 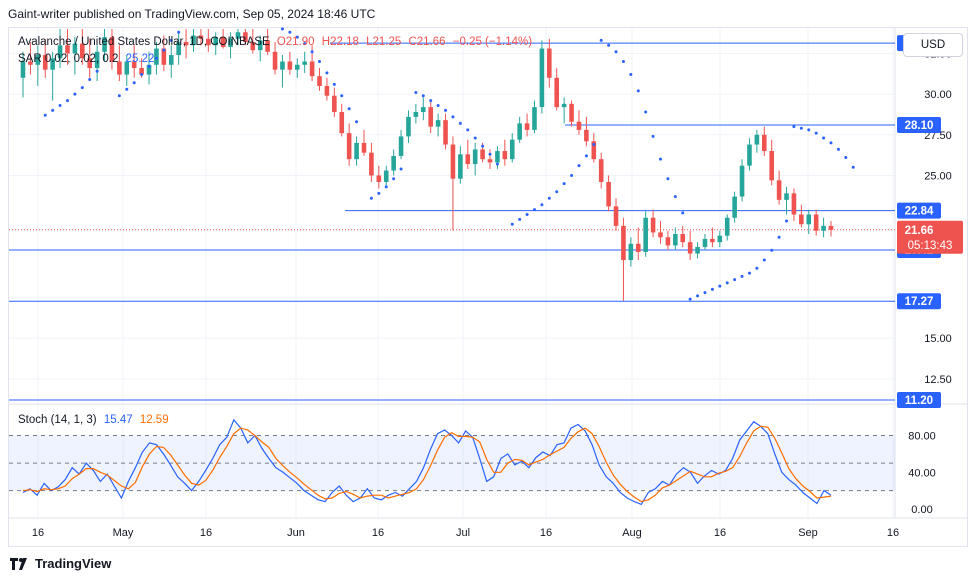 I want to click on stoch-d-value: 12.59, so click(x=154, y=420).